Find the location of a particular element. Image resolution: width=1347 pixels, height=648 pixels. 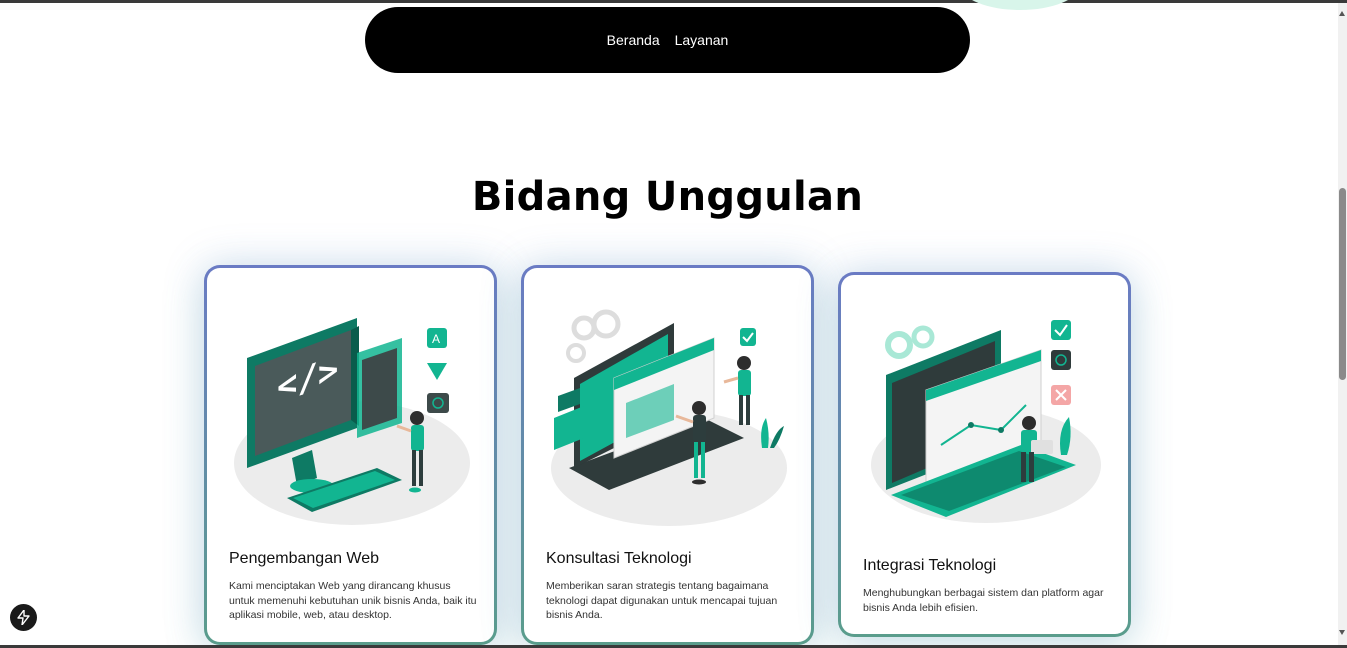

card-title: Integrasi Teknologi is located at coordinates (930, 565).